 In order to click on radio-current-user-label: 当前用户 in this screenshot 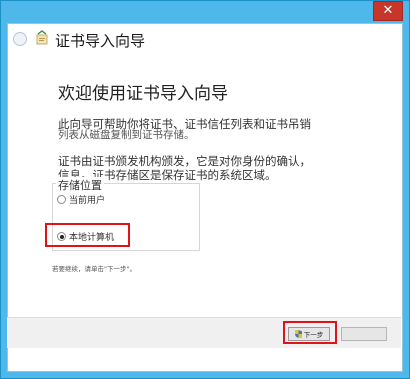, I will do `click(87, 201)`.